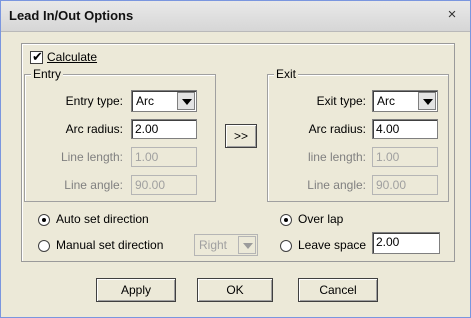  I want to click on entry-line-length-input: 1.00, so click(164, 157).